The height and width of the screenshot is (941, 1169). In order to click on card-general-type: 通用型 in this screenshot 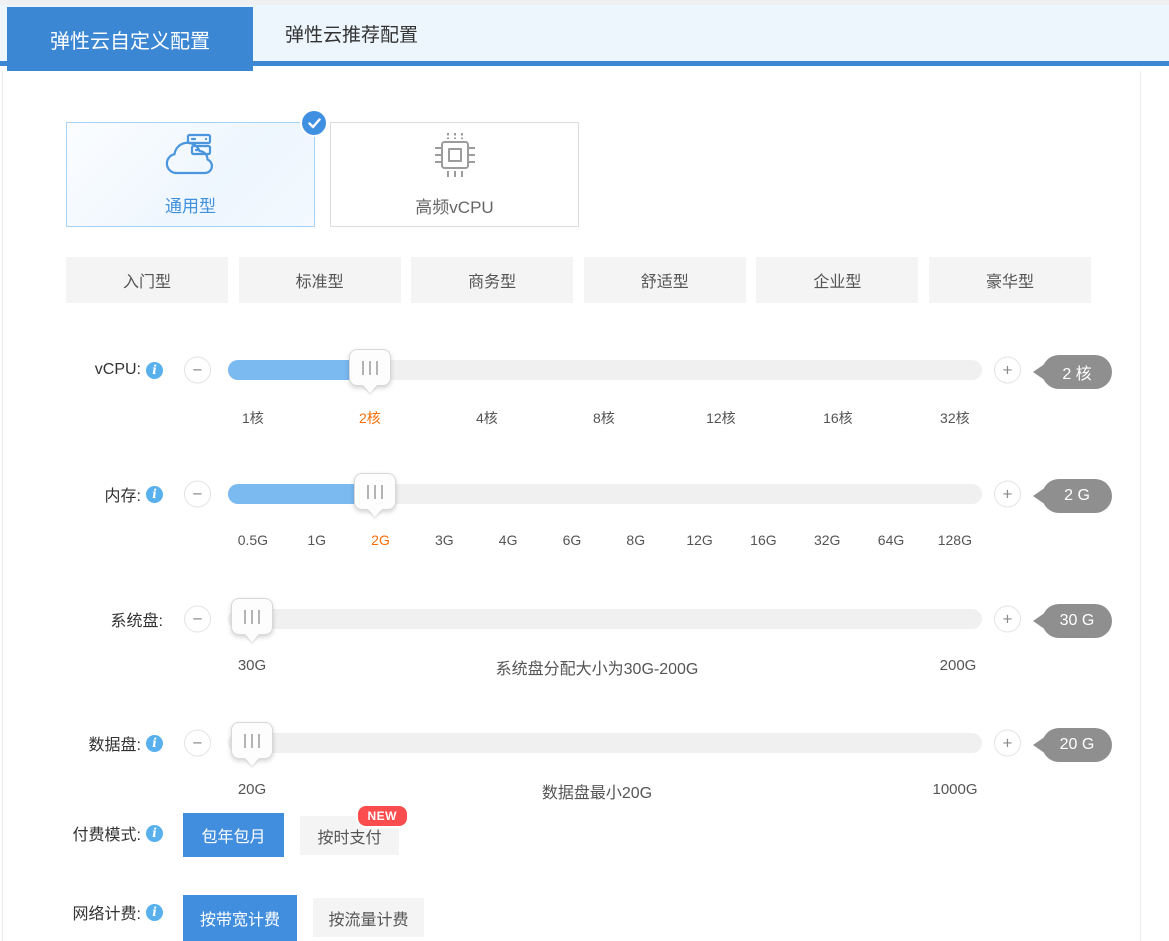, I will do `click(196, 169)`.